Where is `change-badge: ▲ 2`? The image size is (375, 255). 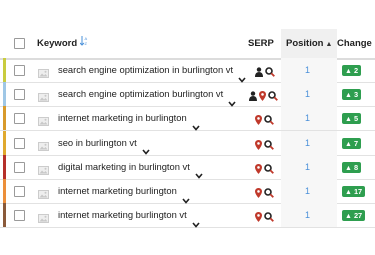
change-badge: ▲ 2 is located at coordinates (352, 70).